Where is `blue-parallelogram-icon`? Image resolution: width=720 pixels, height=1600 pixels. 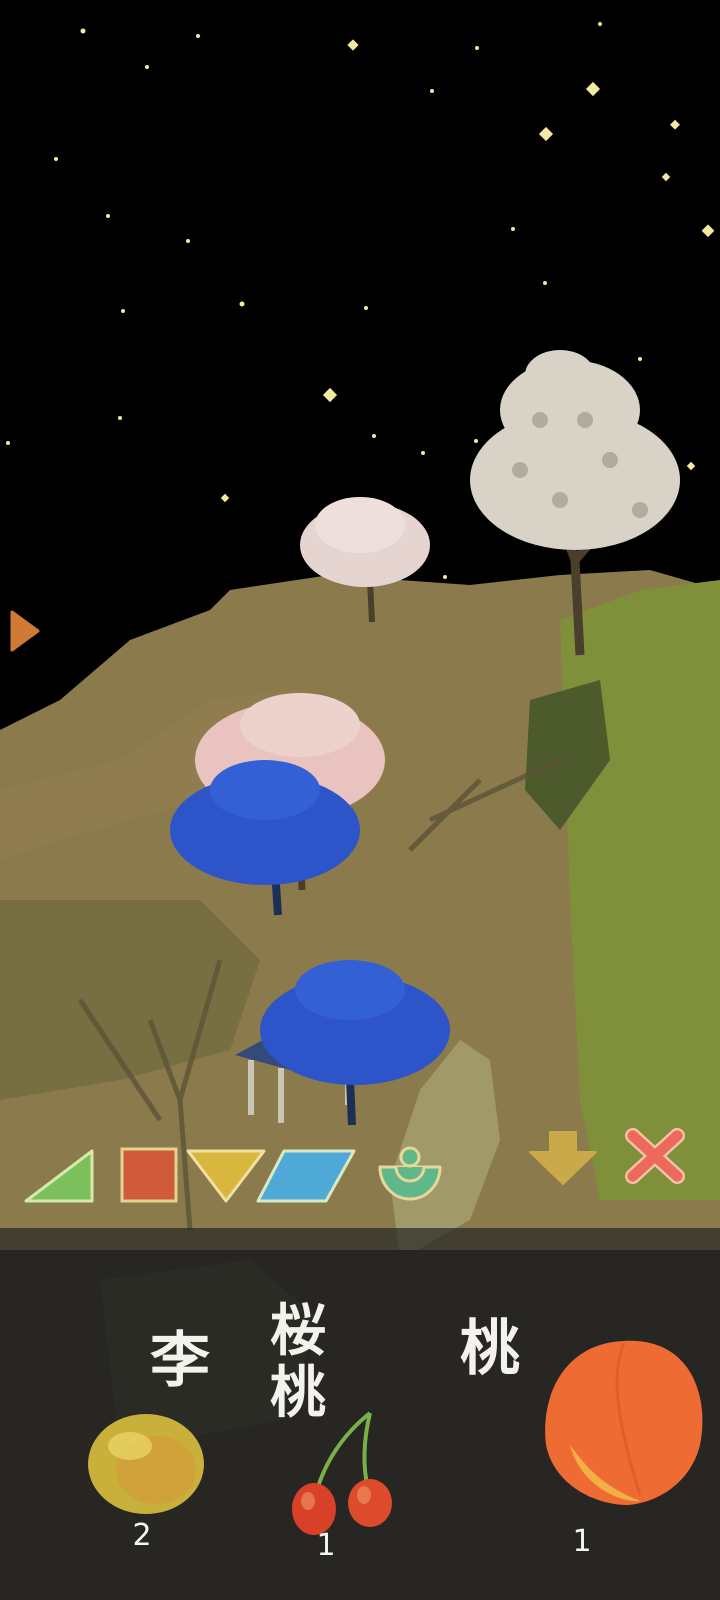
blue-parallelogram-icon is located at coordinates (306, 1176).